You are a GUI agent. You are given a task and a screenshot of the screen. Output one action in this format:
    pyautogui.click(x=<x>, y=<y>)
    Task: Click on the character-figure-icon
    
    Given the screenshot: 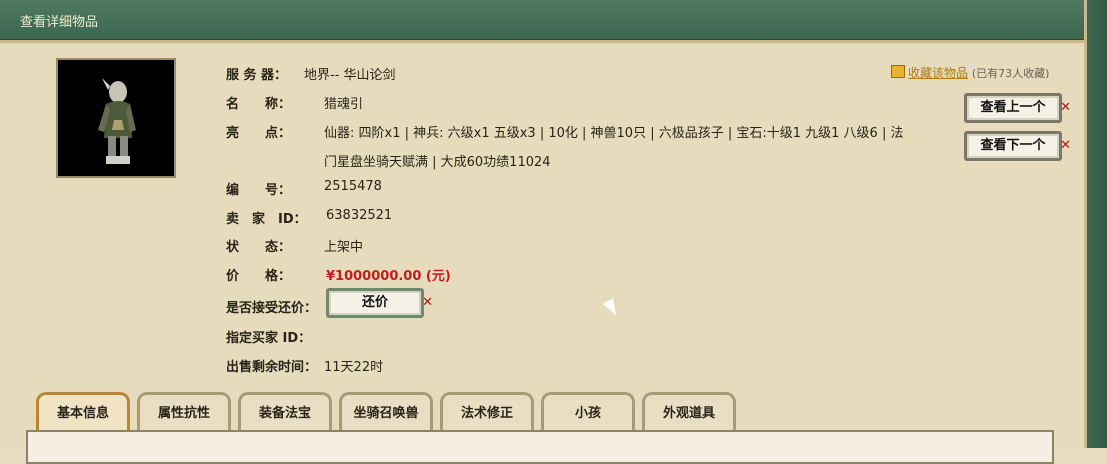 What is the action you would take?
    pyautogui.click(x=116, y=118)
    